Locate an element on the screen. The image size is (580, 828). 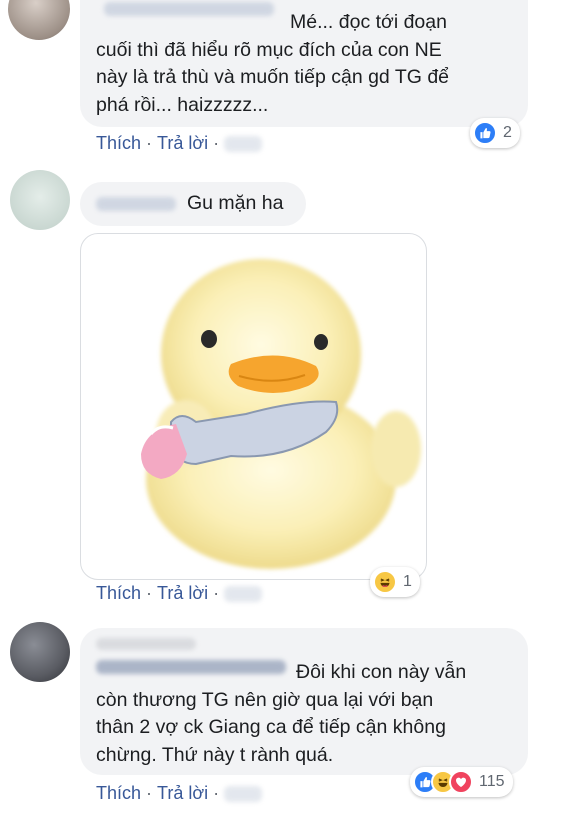
haha-icon is located at coordinates (385, 582).